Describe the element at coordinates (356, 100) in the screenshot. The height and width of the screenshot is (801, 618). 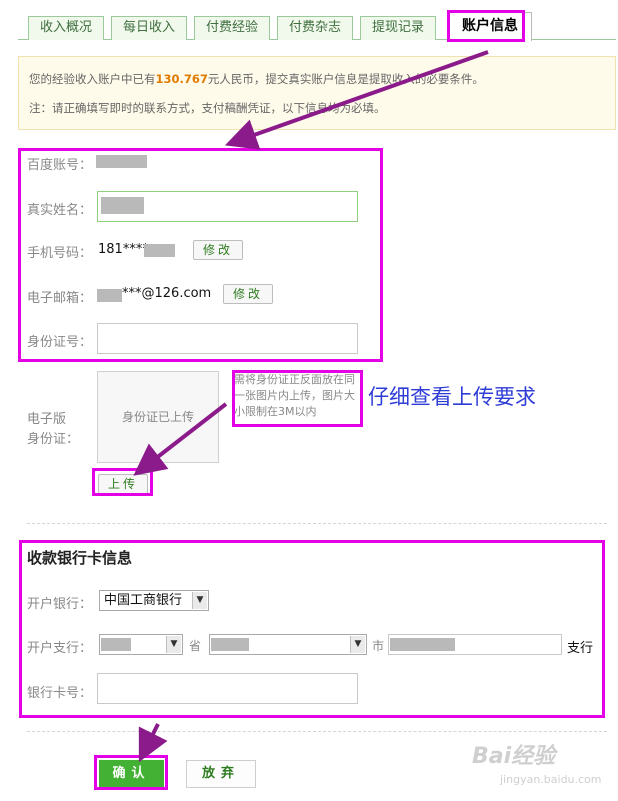
I see `arrow-to-account-section` at that location.